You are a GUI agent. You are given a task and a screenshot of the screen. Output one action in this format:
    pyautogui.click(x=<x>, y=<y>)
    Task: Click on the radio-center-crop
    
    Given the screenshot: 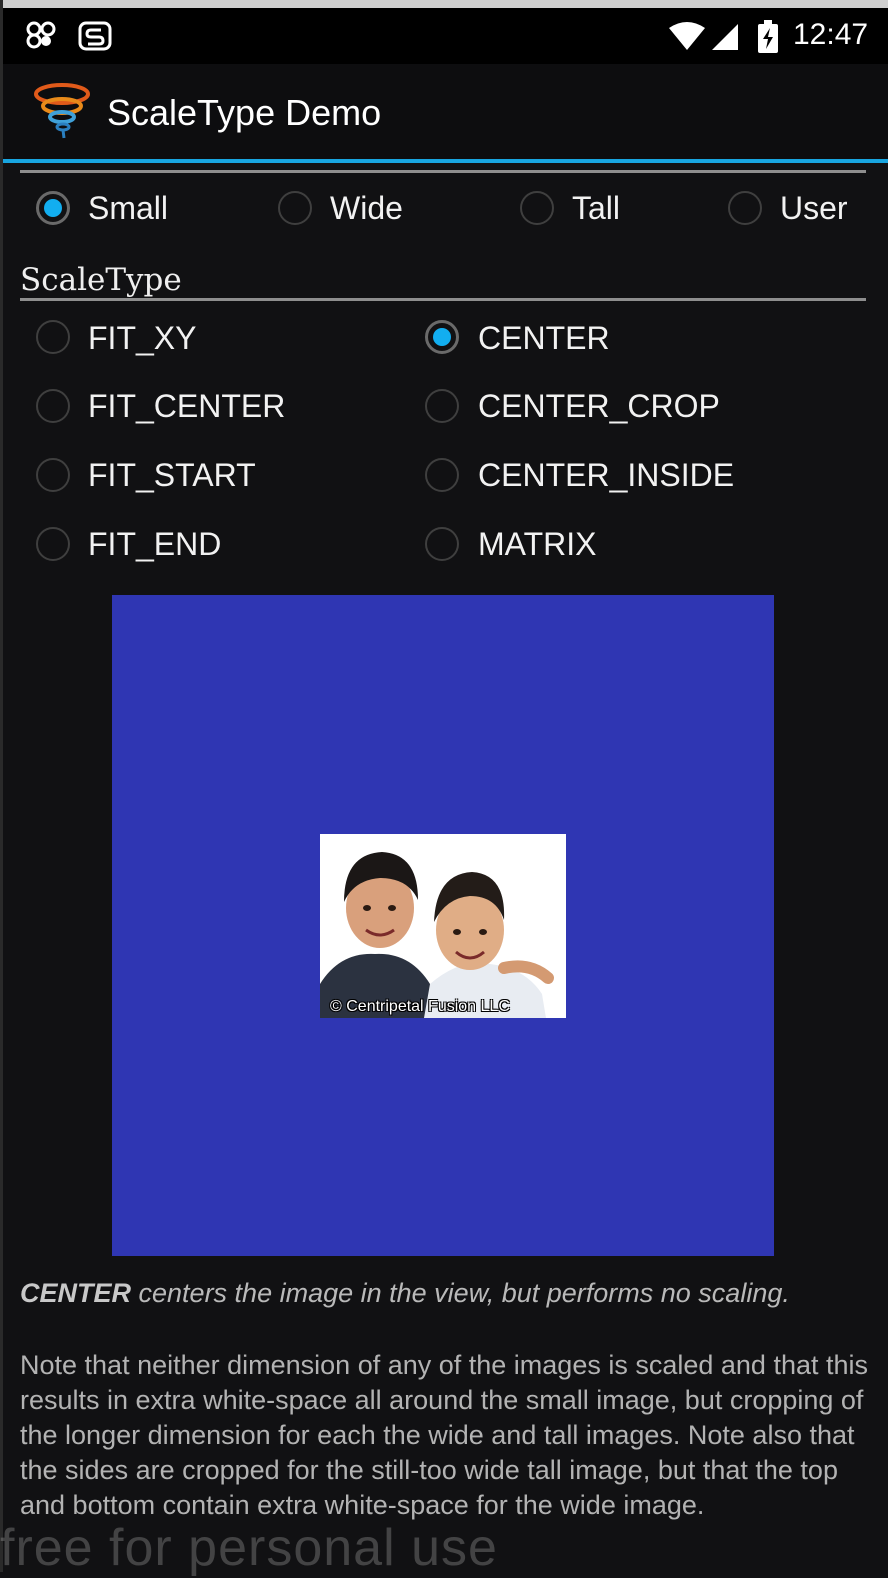 What is the action you would take?
    pyautogui.click(x=442, y=406)
    